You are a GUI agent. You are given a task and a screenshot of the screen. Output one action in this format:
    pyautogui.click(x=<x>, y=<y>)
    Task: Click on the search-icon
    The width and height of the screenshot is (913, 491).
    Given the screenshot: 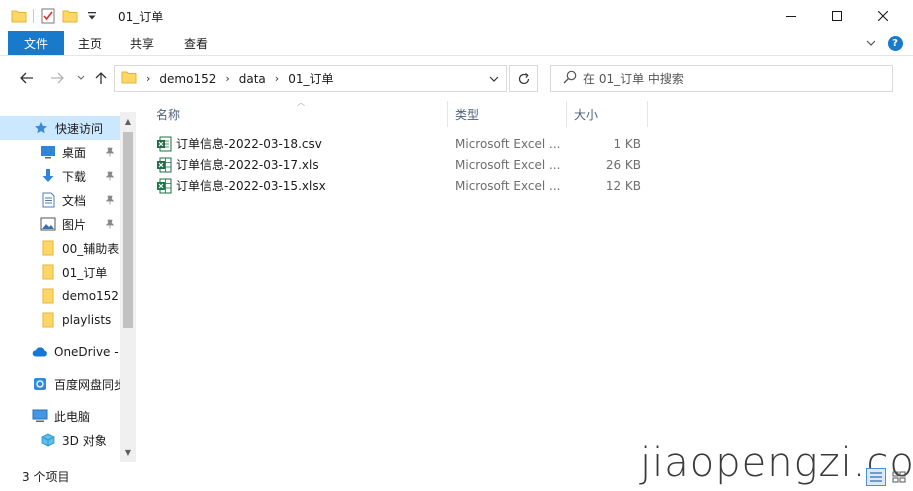 What is the action you would take?
    pyautogui.click(x=570, y=78)
    